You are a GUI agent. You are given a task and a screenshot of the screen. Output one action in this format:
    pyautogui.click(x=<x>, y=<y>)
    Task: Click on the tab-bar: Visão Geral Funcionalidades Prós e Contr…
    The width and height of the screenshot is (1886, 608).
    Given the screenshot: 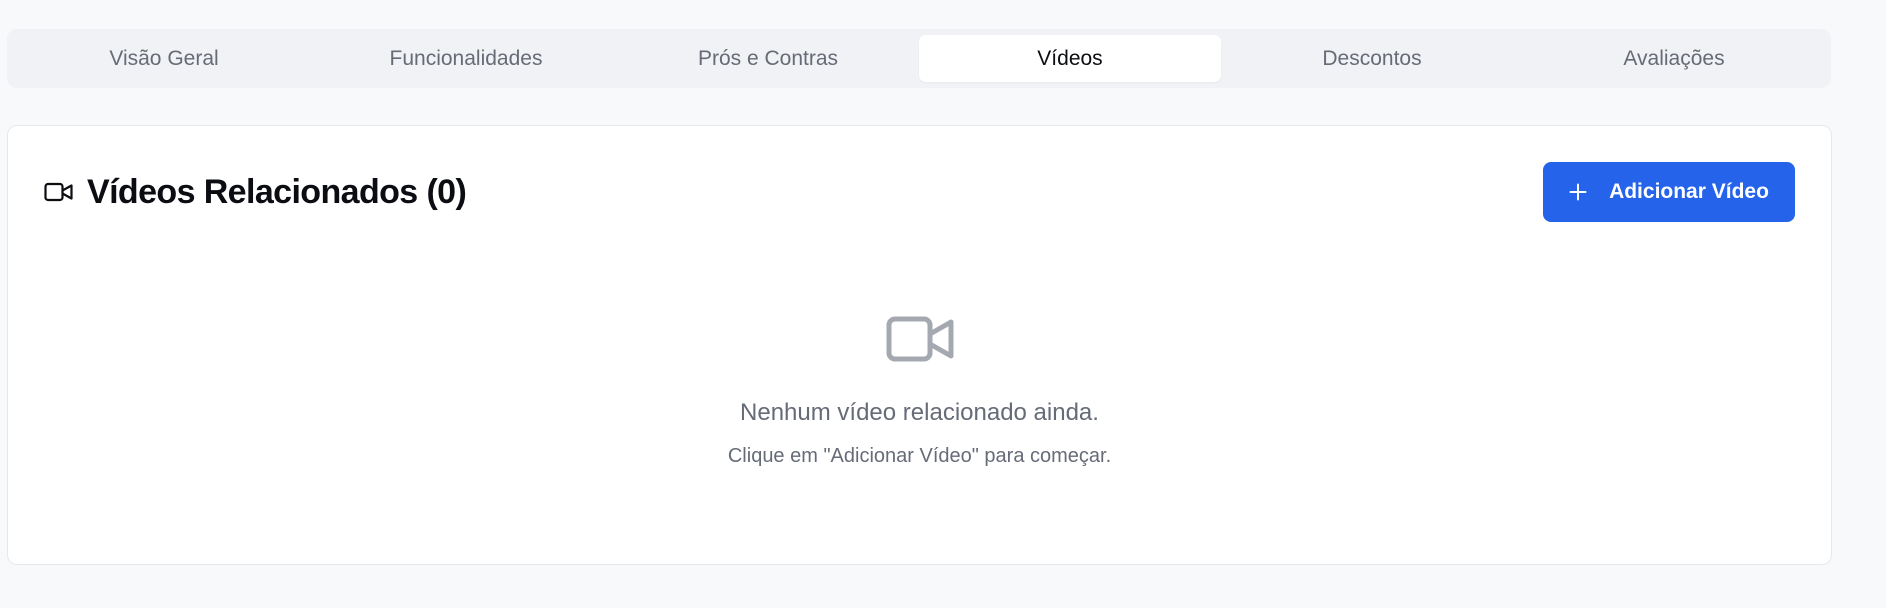 What is the action you would take?
    pyautogui.click(x=919, y=58)
    